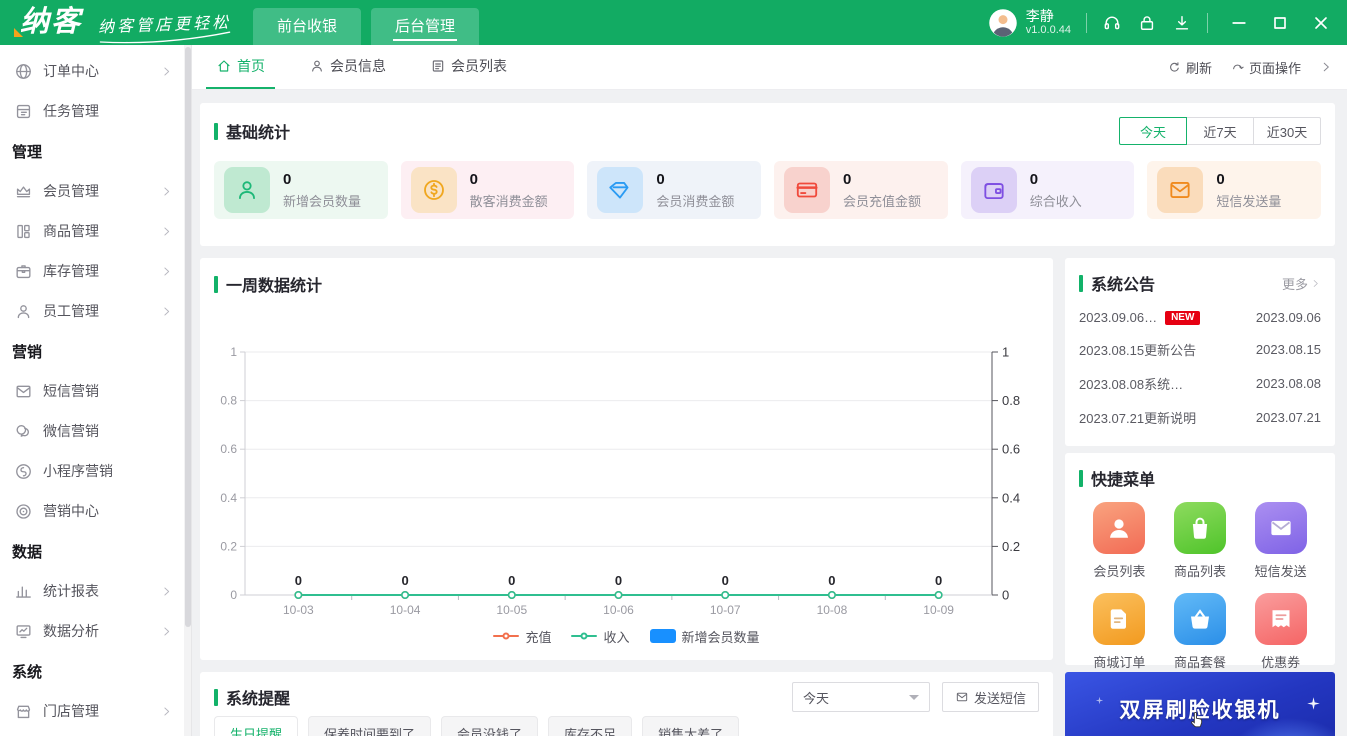 This screenshot has width=1347, height=736. Describe the element at coordinates (990, 697) in the screenshot. I see `send-sms-button: 发送短信` at that location.